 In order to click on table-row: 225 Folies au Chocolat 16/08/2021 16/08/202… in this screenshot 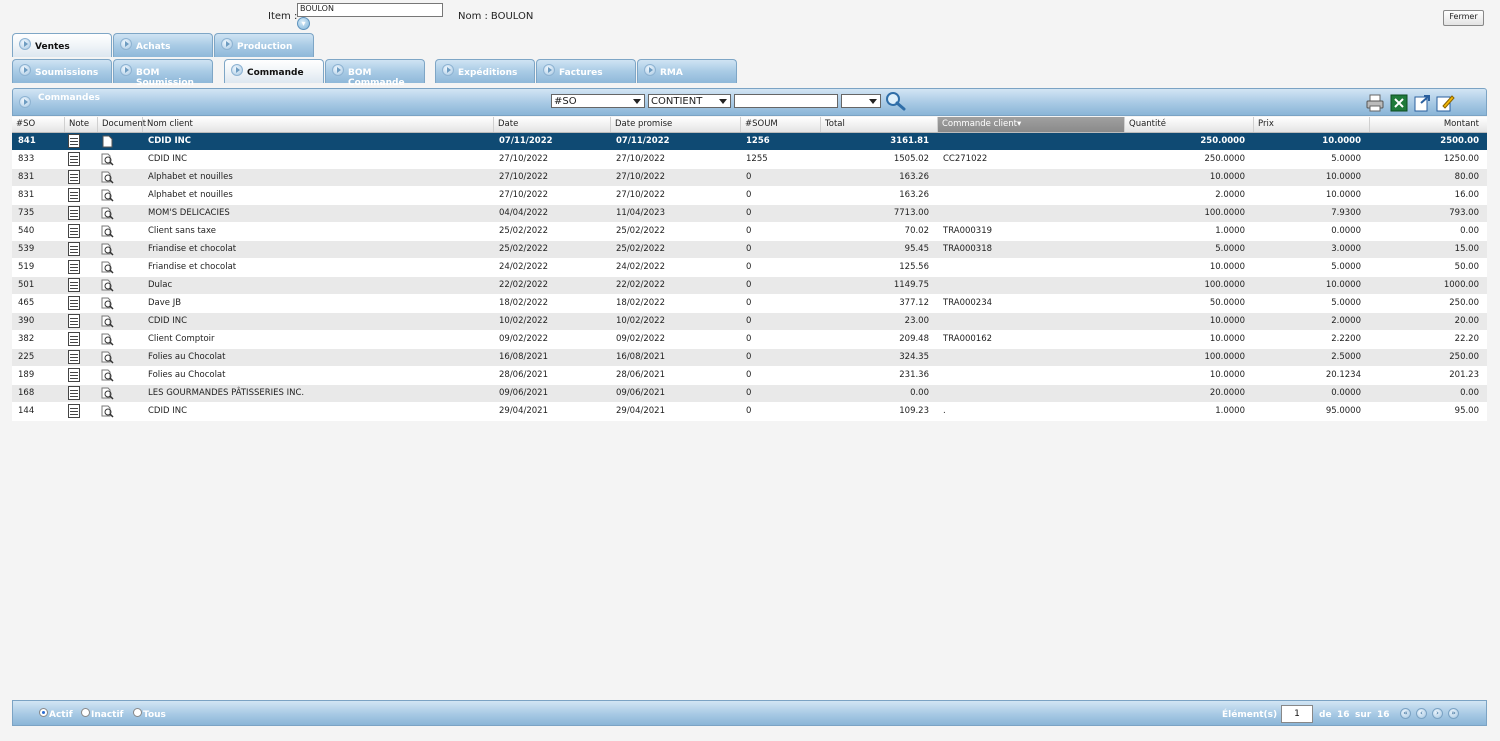, I will do `click(749, 358)`.